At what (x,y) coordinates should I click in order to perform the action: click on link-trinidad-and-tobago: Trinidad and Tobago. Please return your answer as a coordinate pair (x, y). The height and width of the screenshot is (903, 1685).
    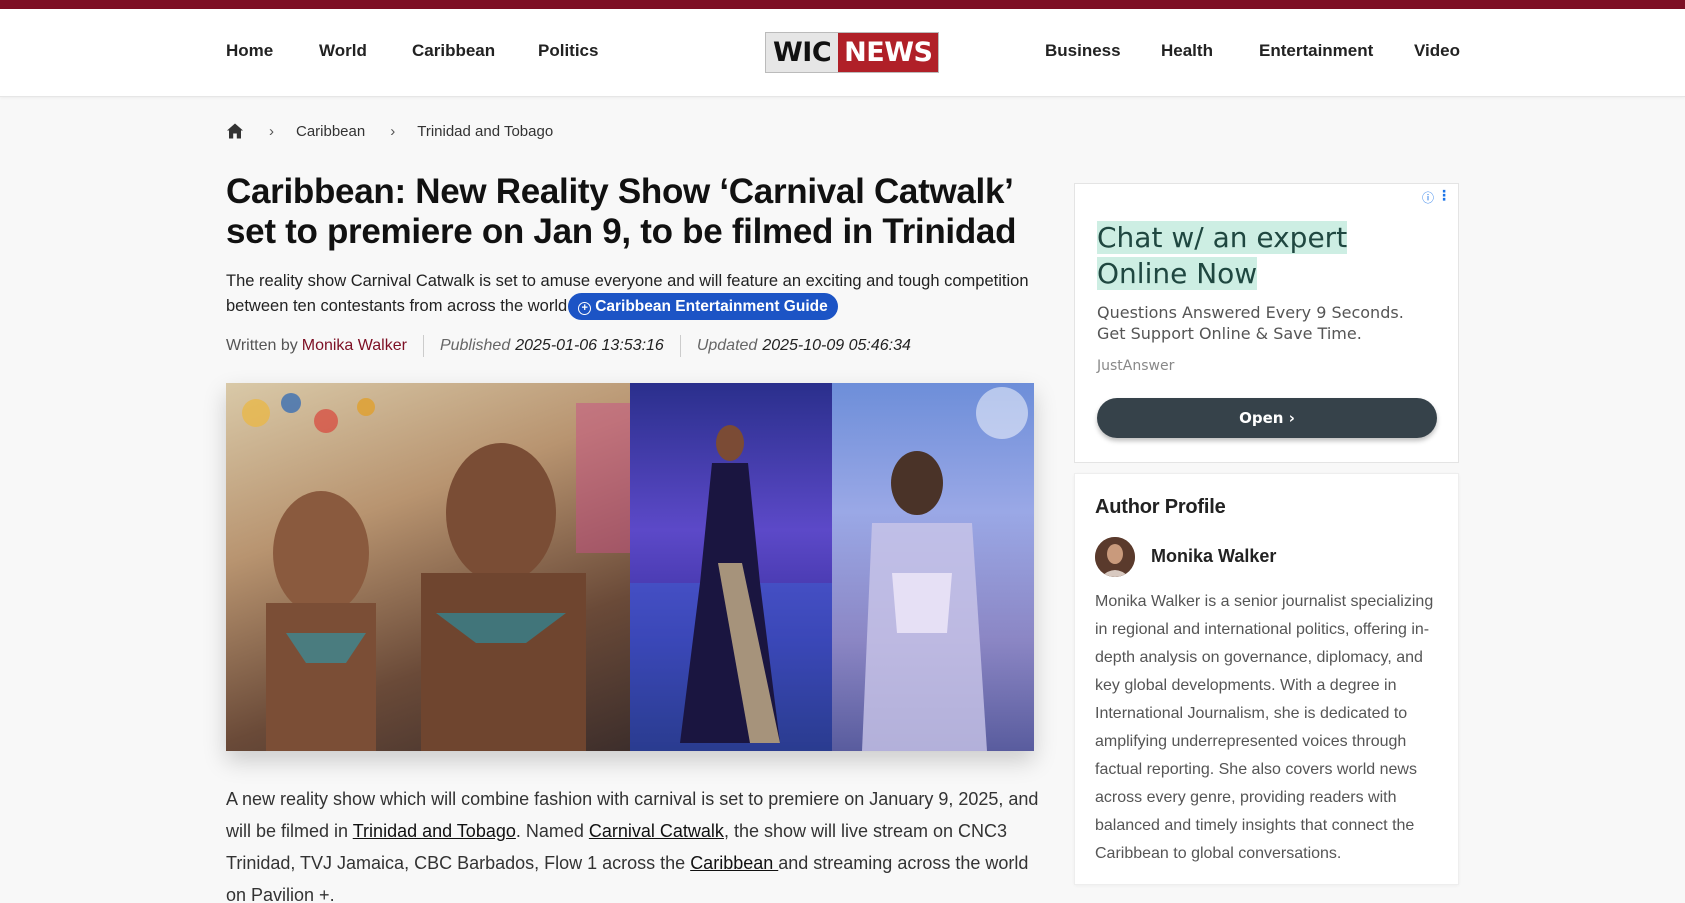
    Looking at the image, I should click on (434, 831).